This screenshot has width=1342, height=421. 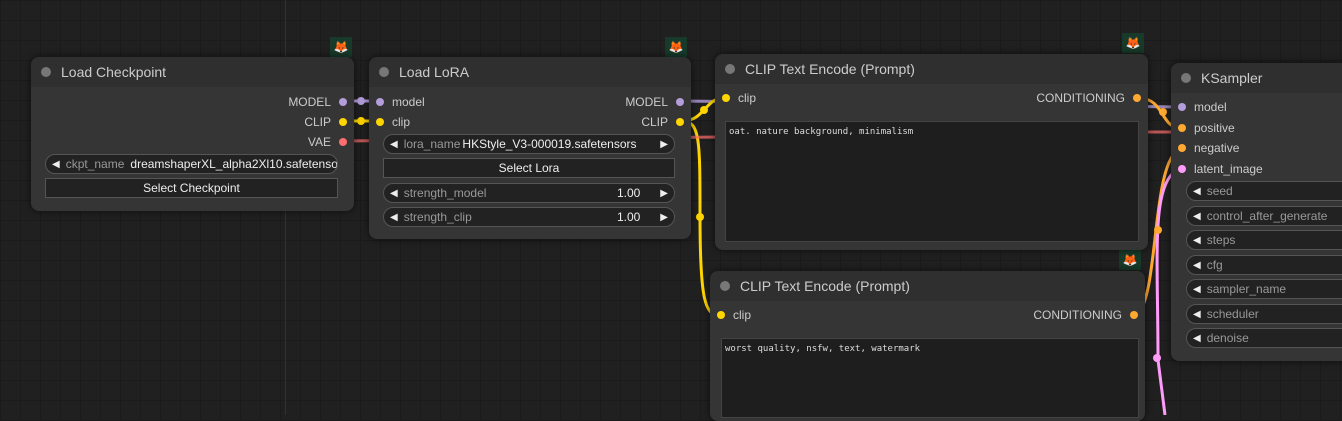 I want to click on scheduler-widget: ◀ scheduler, so click(x=1264, y=314).